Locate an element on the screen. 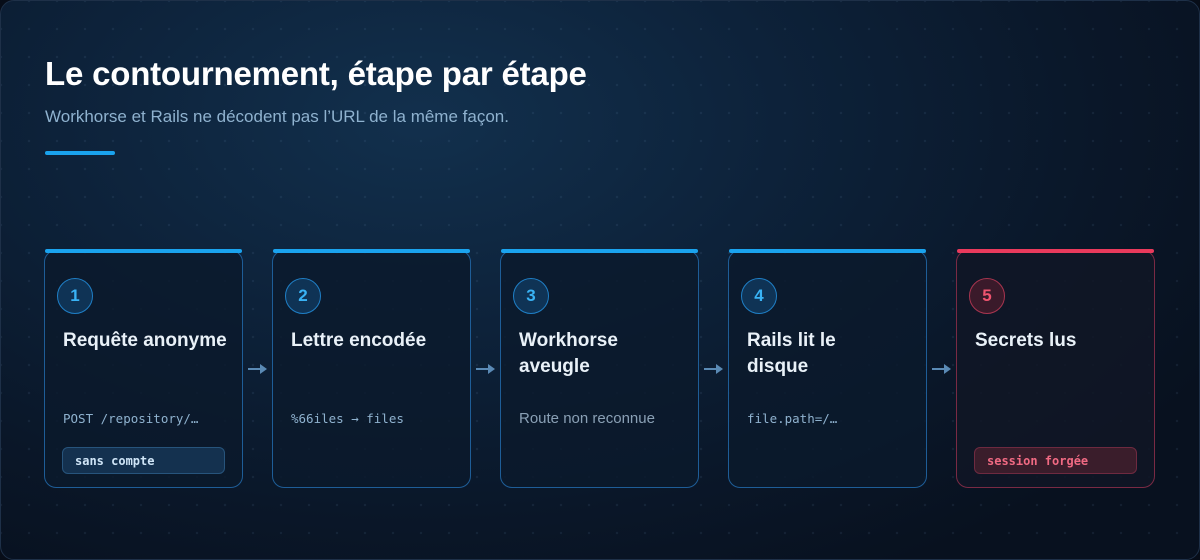  step-number-badge: 1 is located at coordinates (75, 296).